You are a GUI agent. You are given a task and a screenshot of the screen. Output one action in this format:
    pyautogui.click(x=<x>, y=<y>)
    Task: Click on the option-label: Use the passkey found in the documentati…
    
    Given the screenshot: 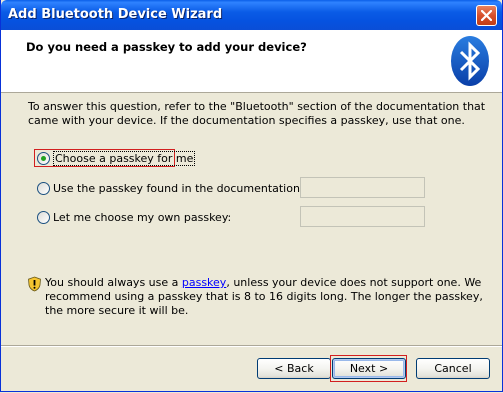 What is the action you would take?
    pyautogui.click(x=178, y=188)
    